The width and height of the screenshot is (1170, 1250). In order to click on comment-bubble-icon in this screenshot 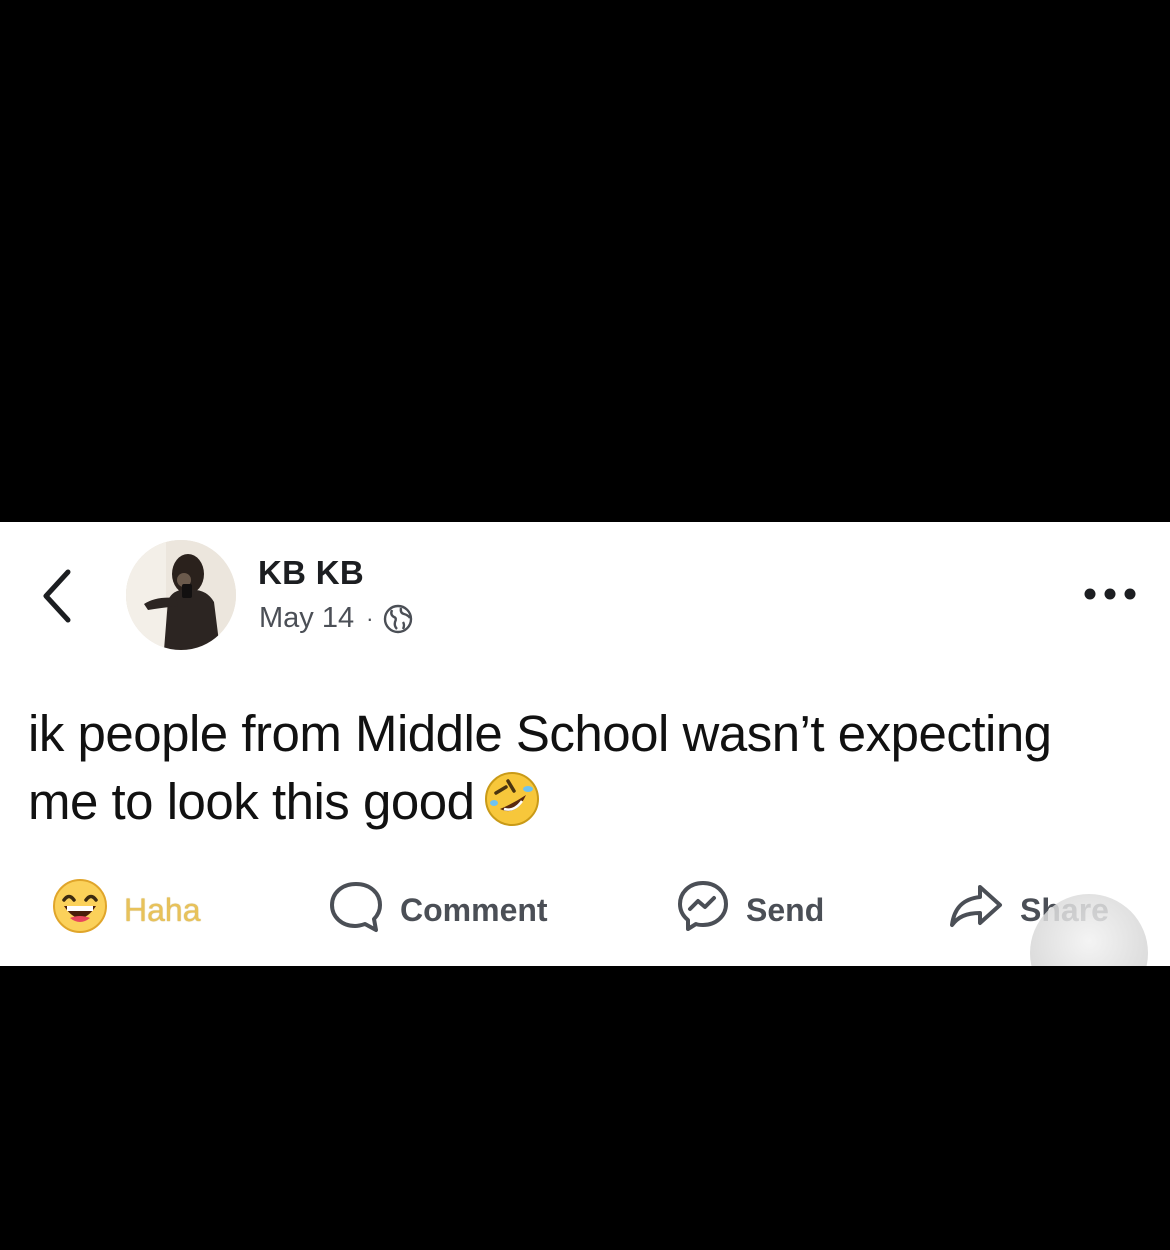, I will do `click(356, 910)`.